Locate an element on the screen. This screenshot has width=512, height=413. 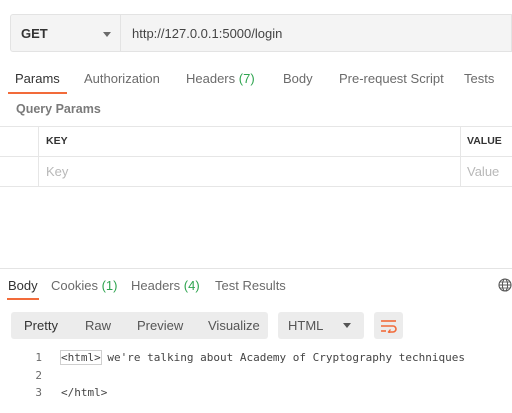
code-line: 2 is located at coordinates (256, 376).